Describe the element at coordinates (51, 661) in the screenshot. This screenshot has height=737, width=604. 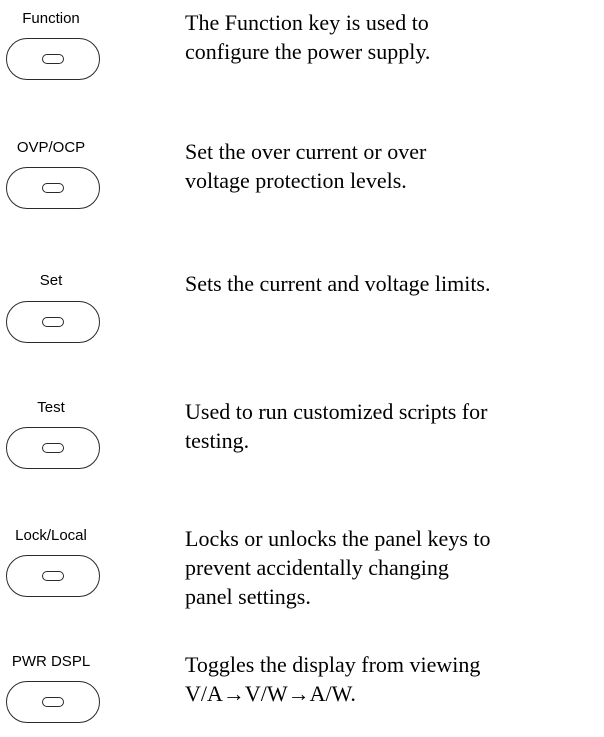
I see `pwr-dspl-key-label: PWR DSPL` at that location.